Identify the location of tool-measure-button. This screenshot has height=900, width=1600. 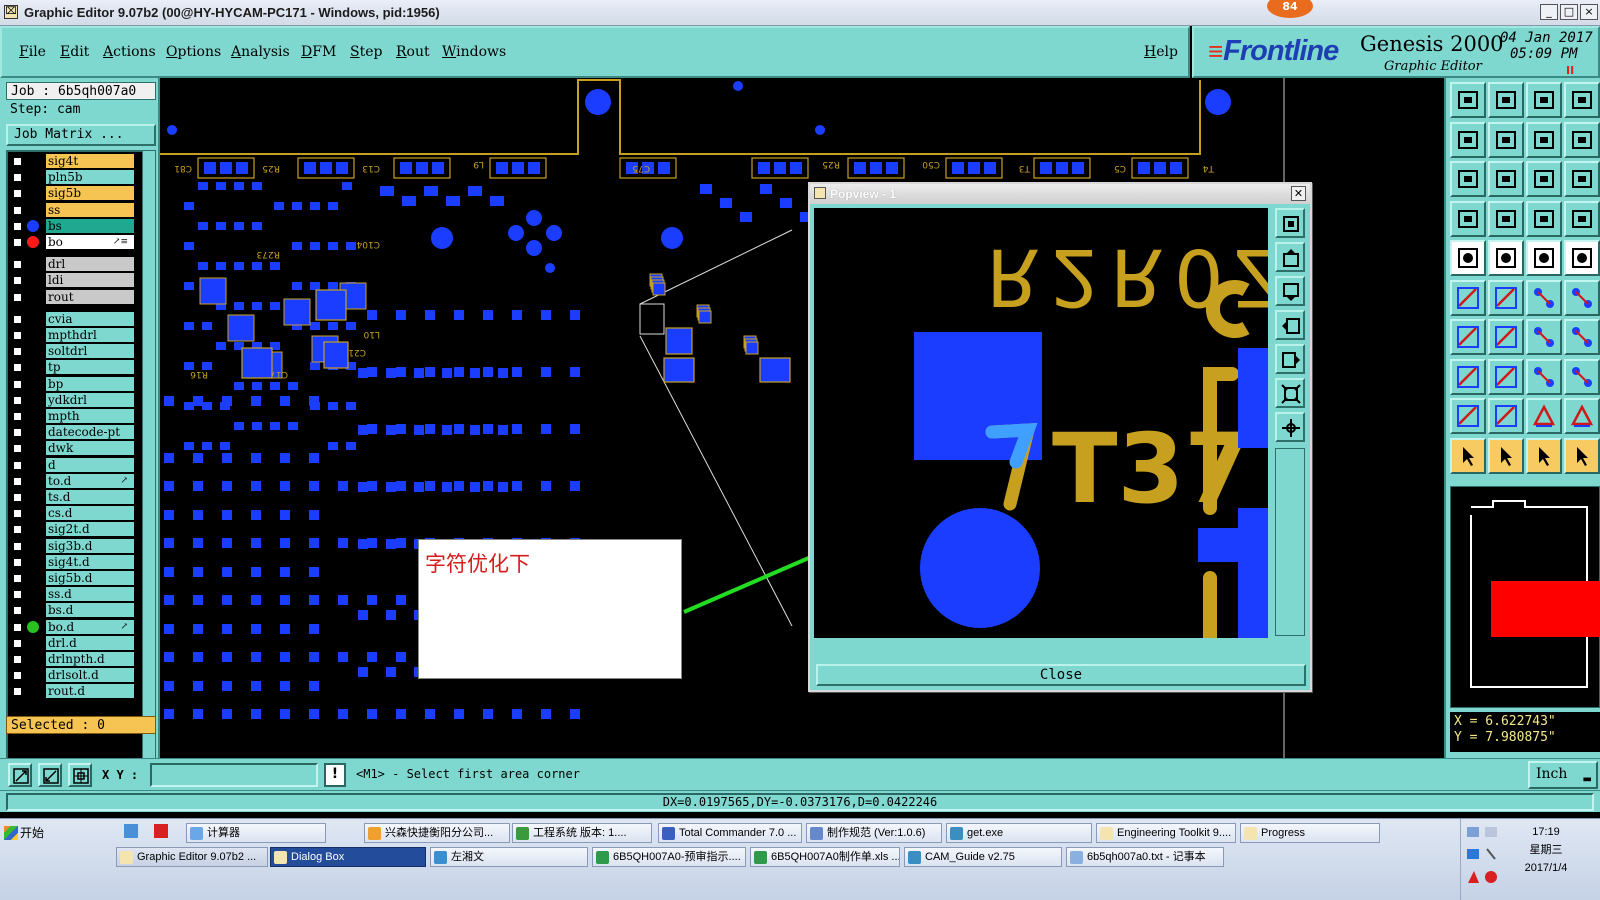
(1506, 258).